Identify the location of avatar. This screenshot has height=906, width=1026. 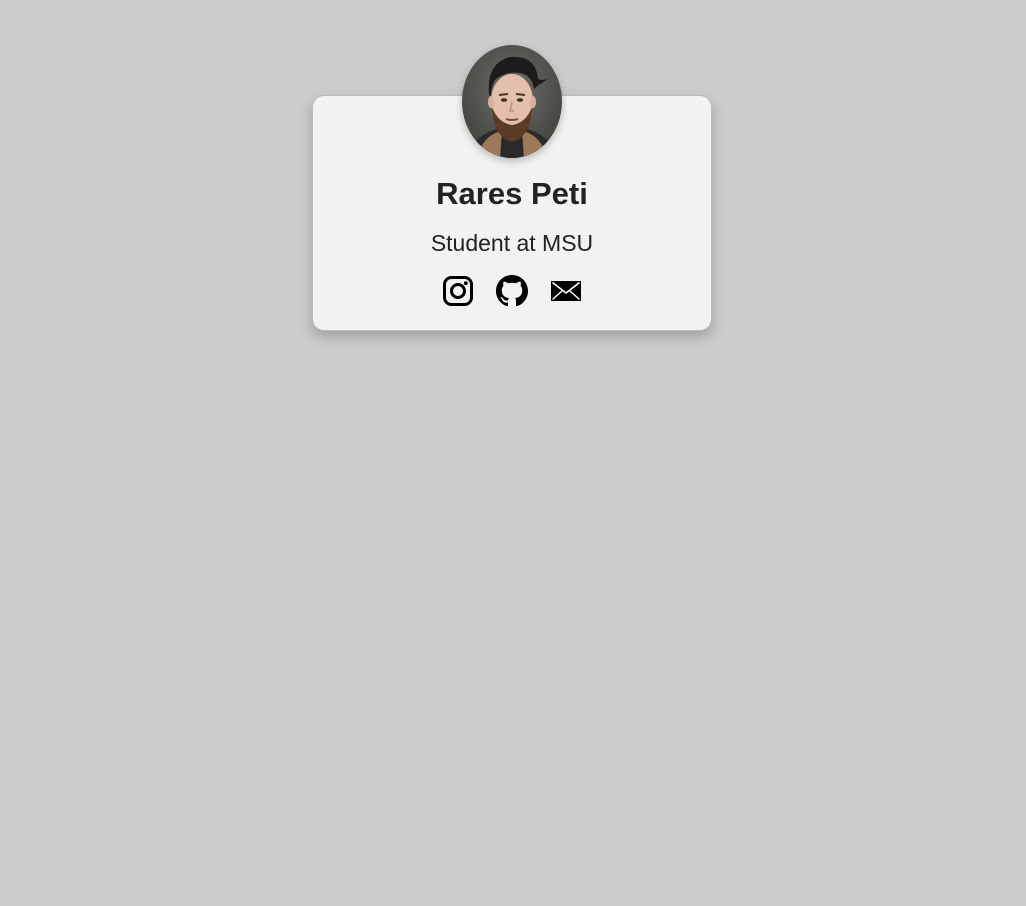
(512, 101).